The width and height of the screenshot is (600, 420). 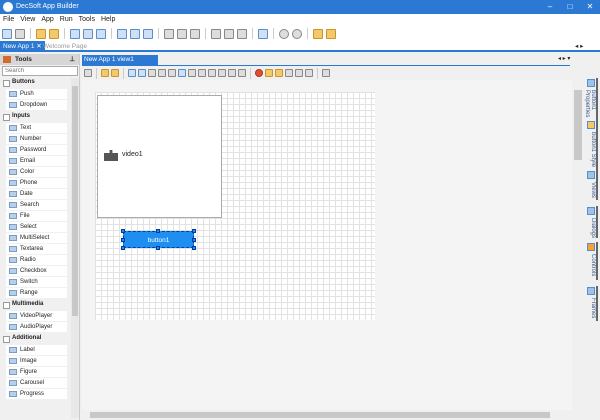 What do you see at coordinates (289, 73) in the screenshot?
I see `cut-icon` at bounding box center [289, 73].